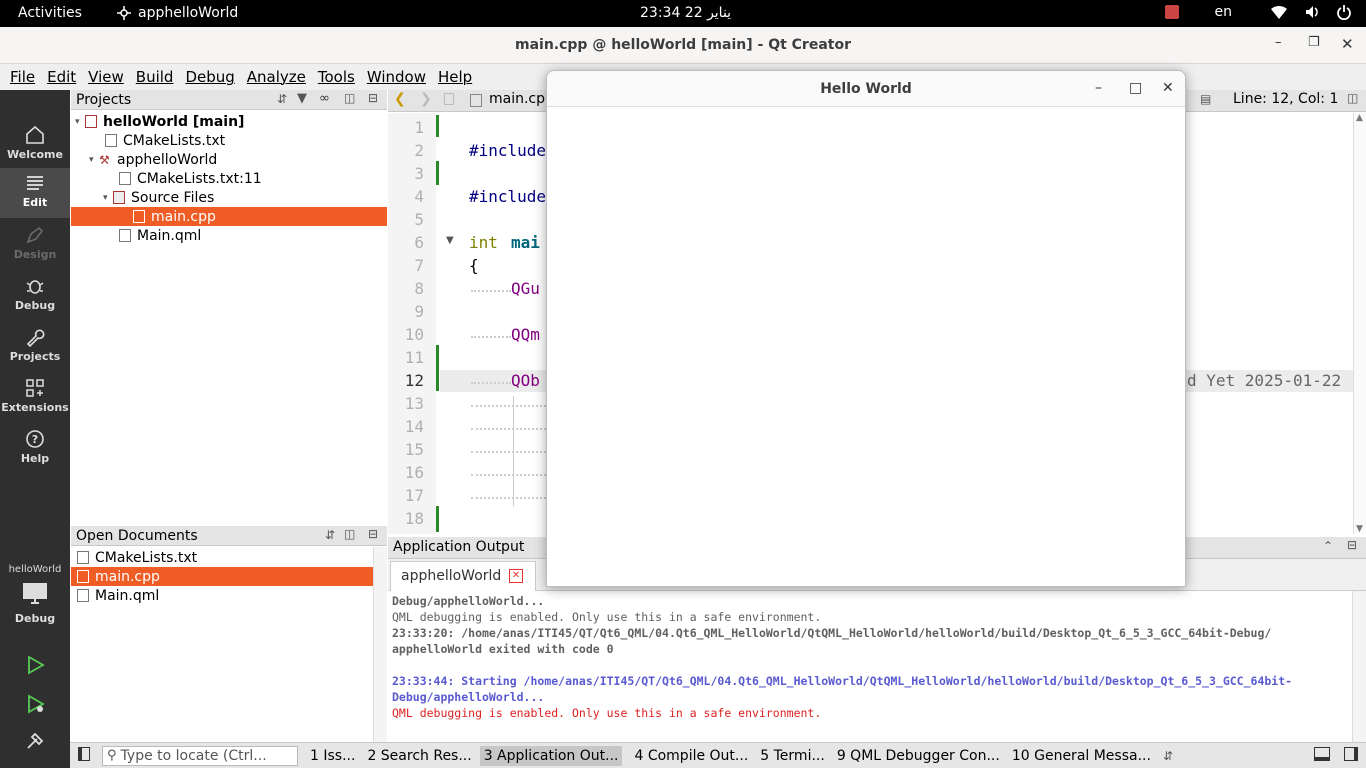 The width and height of the screenshot is (1366, 768). What do you see at coordinates (35, 145) in the screenshot?
I see `mode-welcome: Welcome` at bounding box center [35, 145].